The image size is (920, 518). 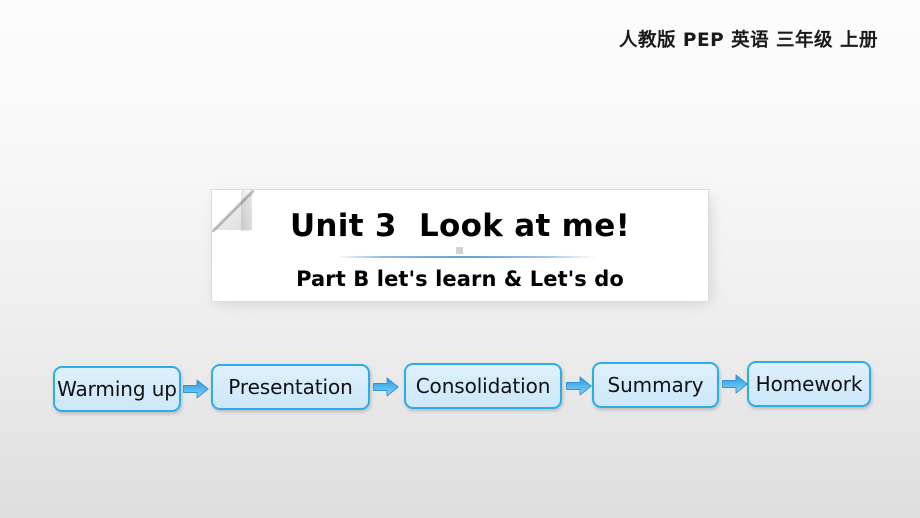 I want to click on flow-step-summary: Summary, so click(x=655, y=385).